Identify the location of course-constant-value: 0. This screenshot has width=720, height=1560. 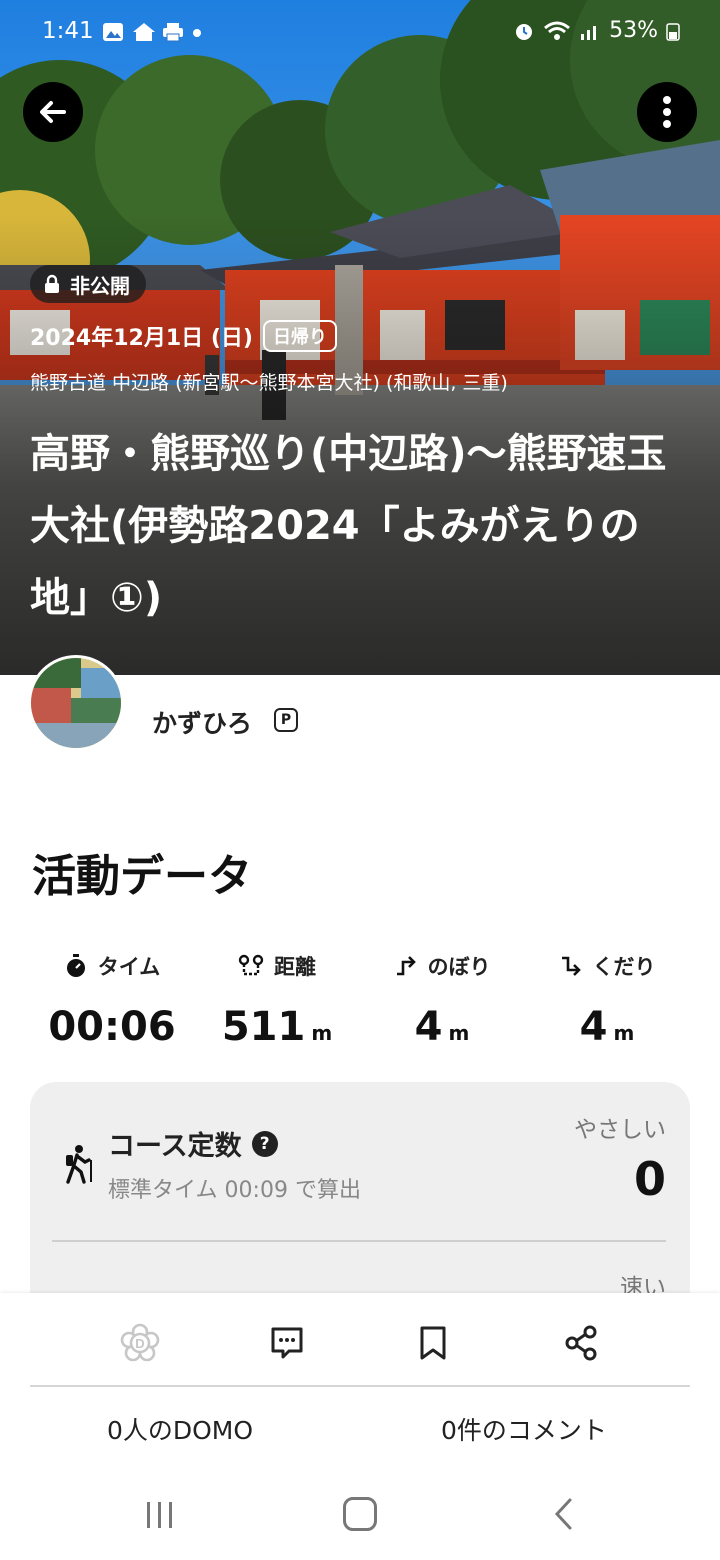
(649, 1179).